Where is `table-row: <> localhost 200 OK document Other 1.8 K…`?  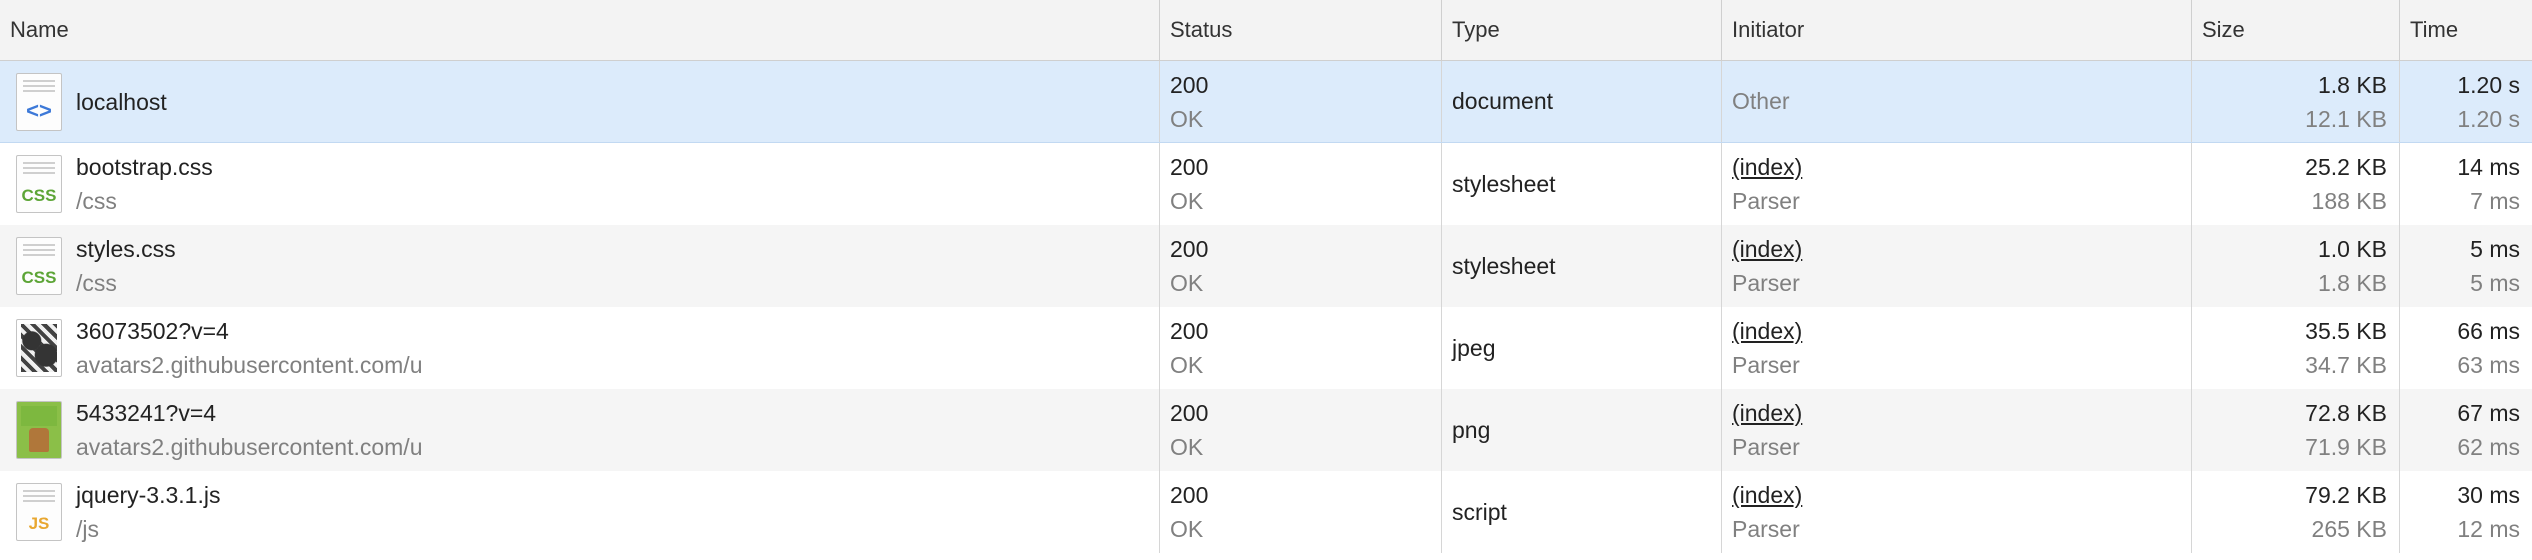 table-row: <> localhost 200 OK document Other 1.8 K… is located at coordinates (1266, 102).